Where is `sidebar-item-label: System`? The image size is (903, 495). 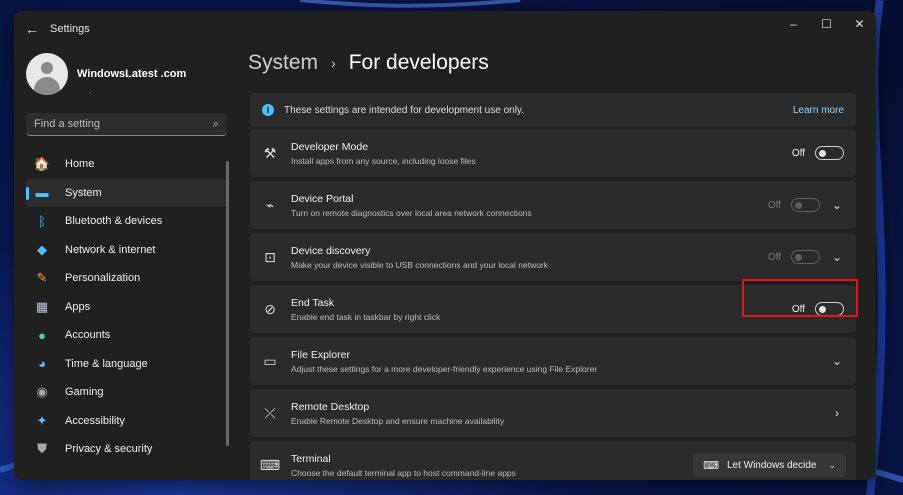
sidebar-item-label: System is located at coordinates (83, 192).